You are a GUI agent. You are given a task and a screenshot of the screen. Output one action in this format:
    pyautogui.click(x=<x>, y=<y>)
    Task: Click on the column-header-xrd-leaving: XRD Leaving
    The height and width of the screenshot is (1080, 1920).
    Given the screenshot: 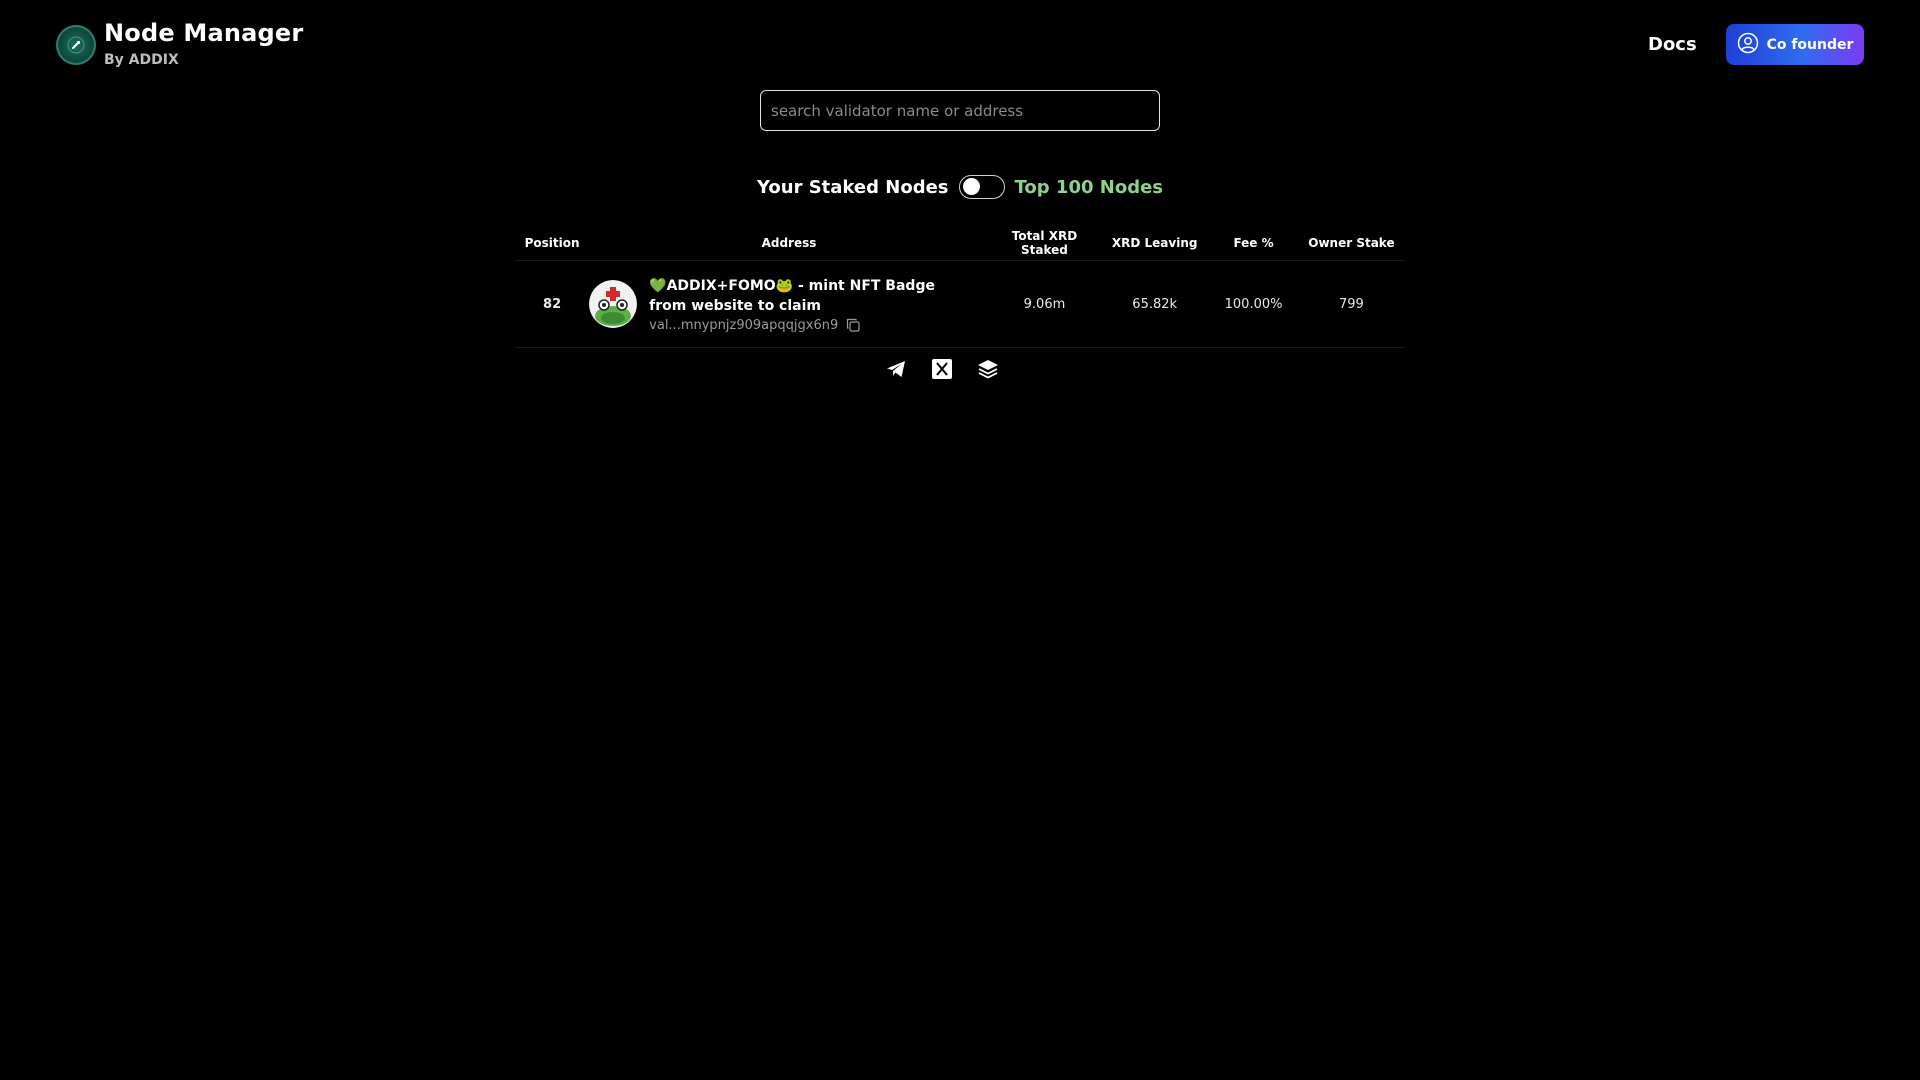 What is the action you would take?
    pyautogui.click(x=1155, y=243)
    